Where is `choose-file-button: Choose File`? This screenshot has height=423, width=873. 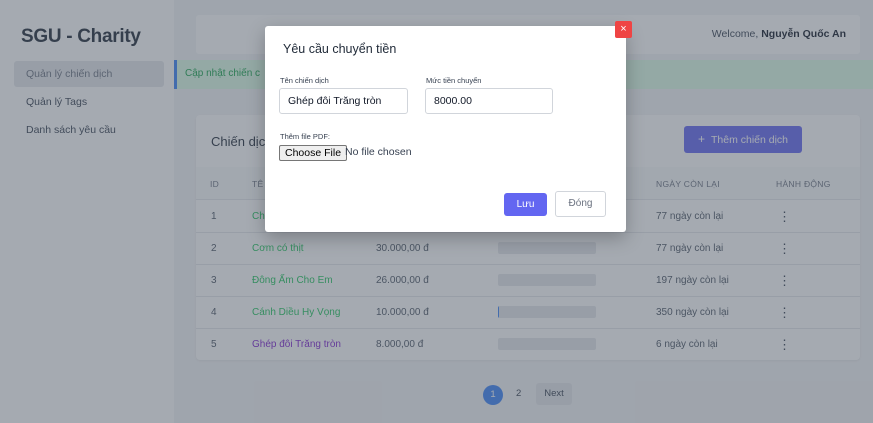
choose-file-button: Choose File is located at coordinates (313, 153).